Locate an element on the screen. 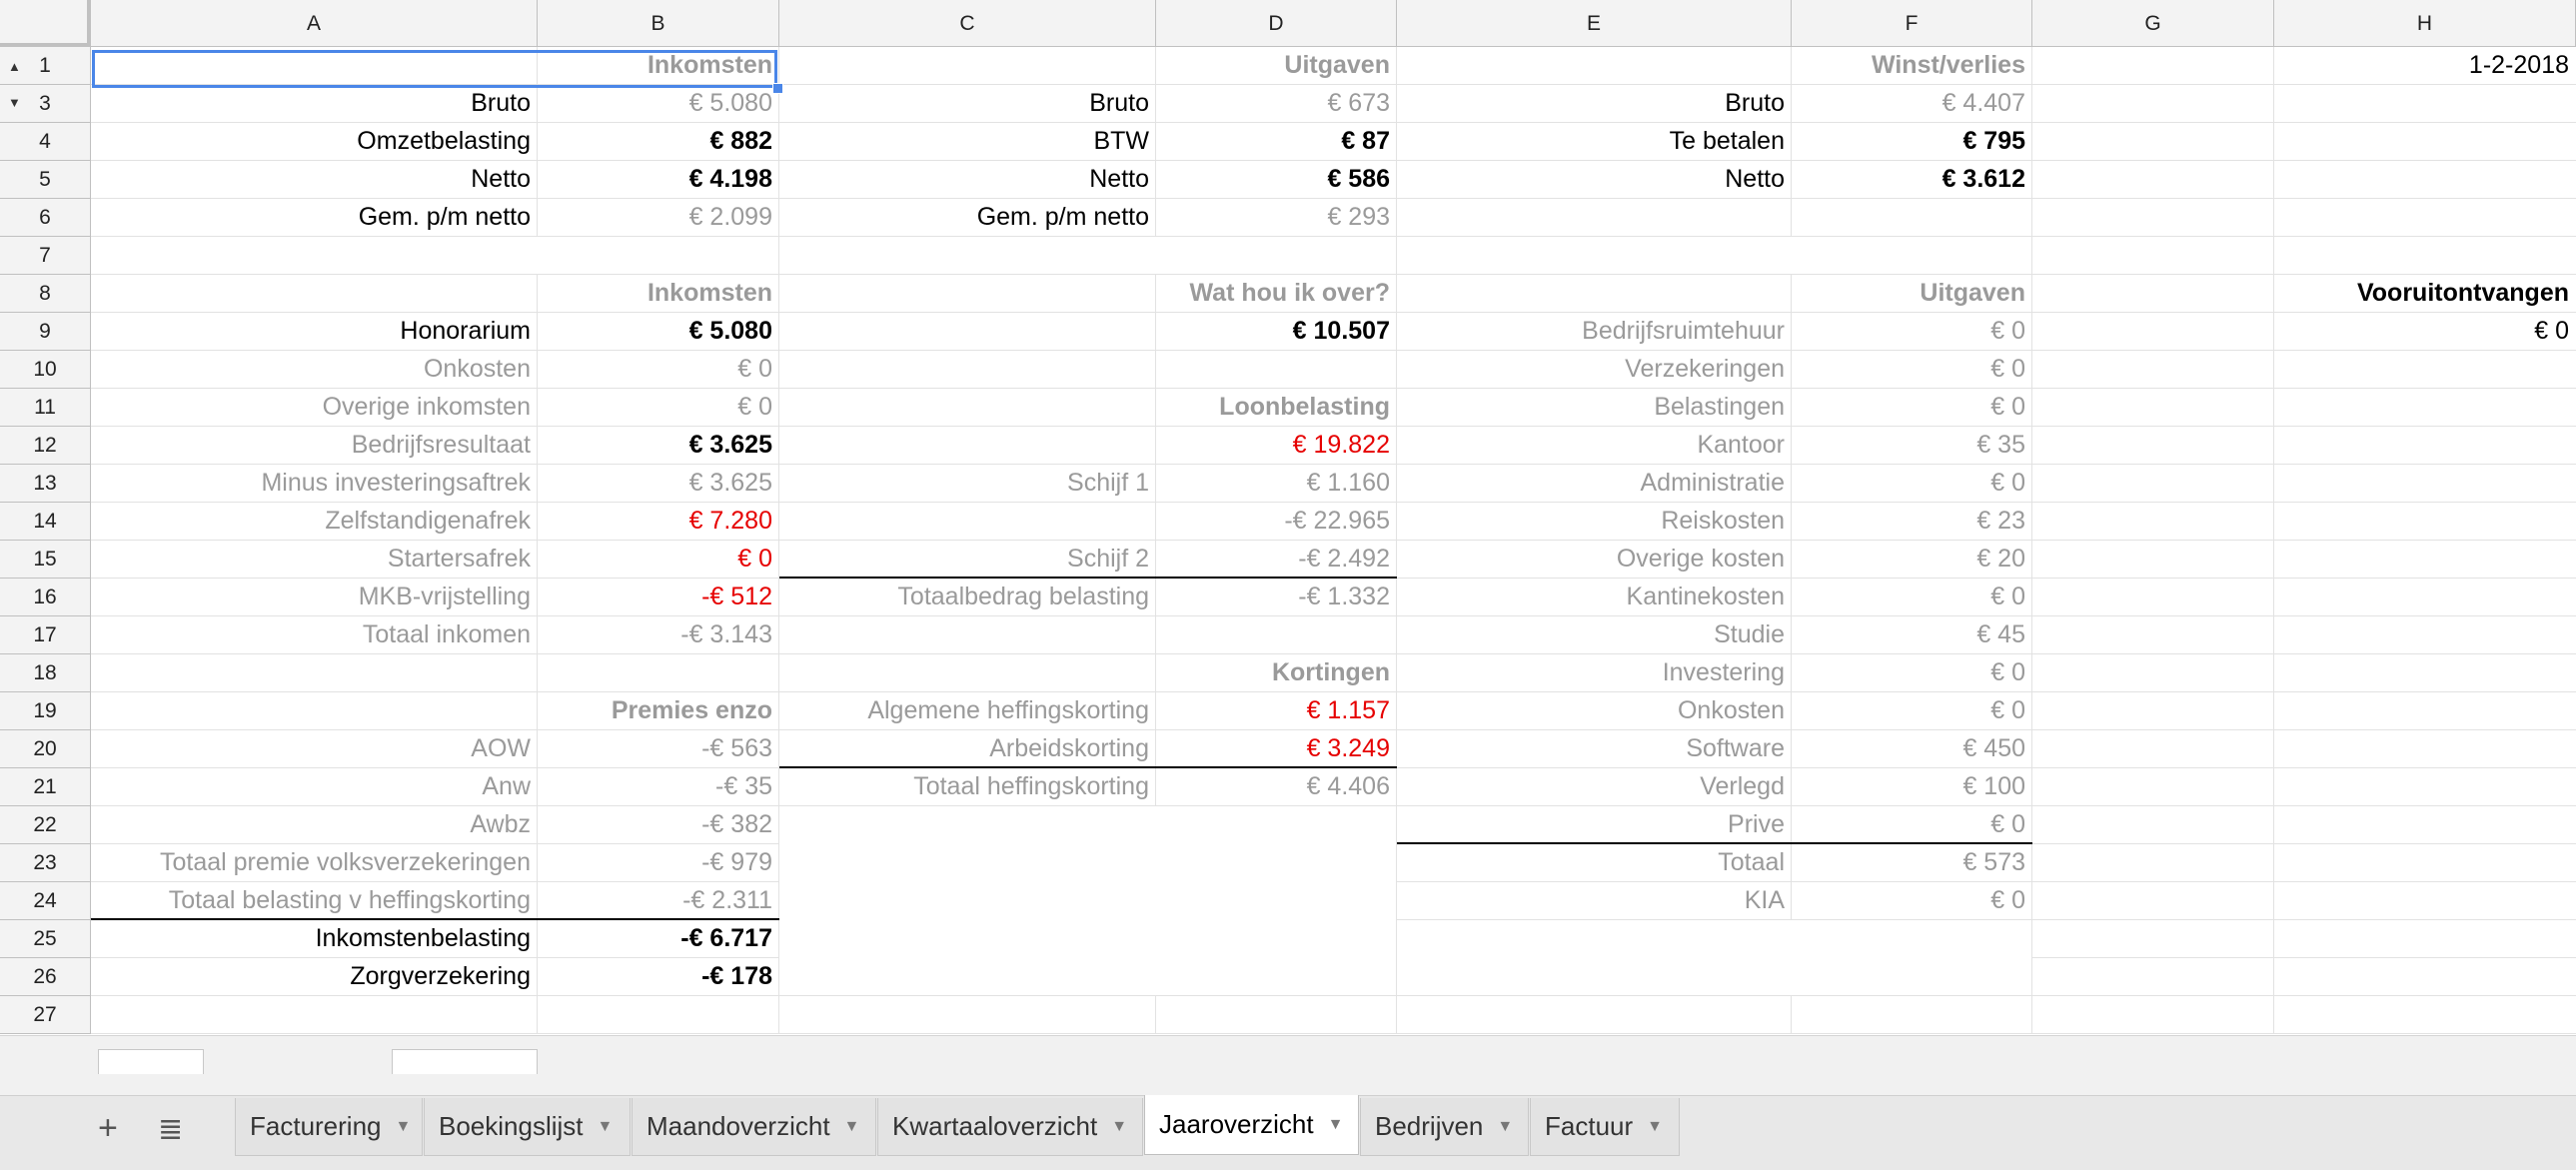  cell-D15: -€ 2.492 is located at coordinates (1276, 559).